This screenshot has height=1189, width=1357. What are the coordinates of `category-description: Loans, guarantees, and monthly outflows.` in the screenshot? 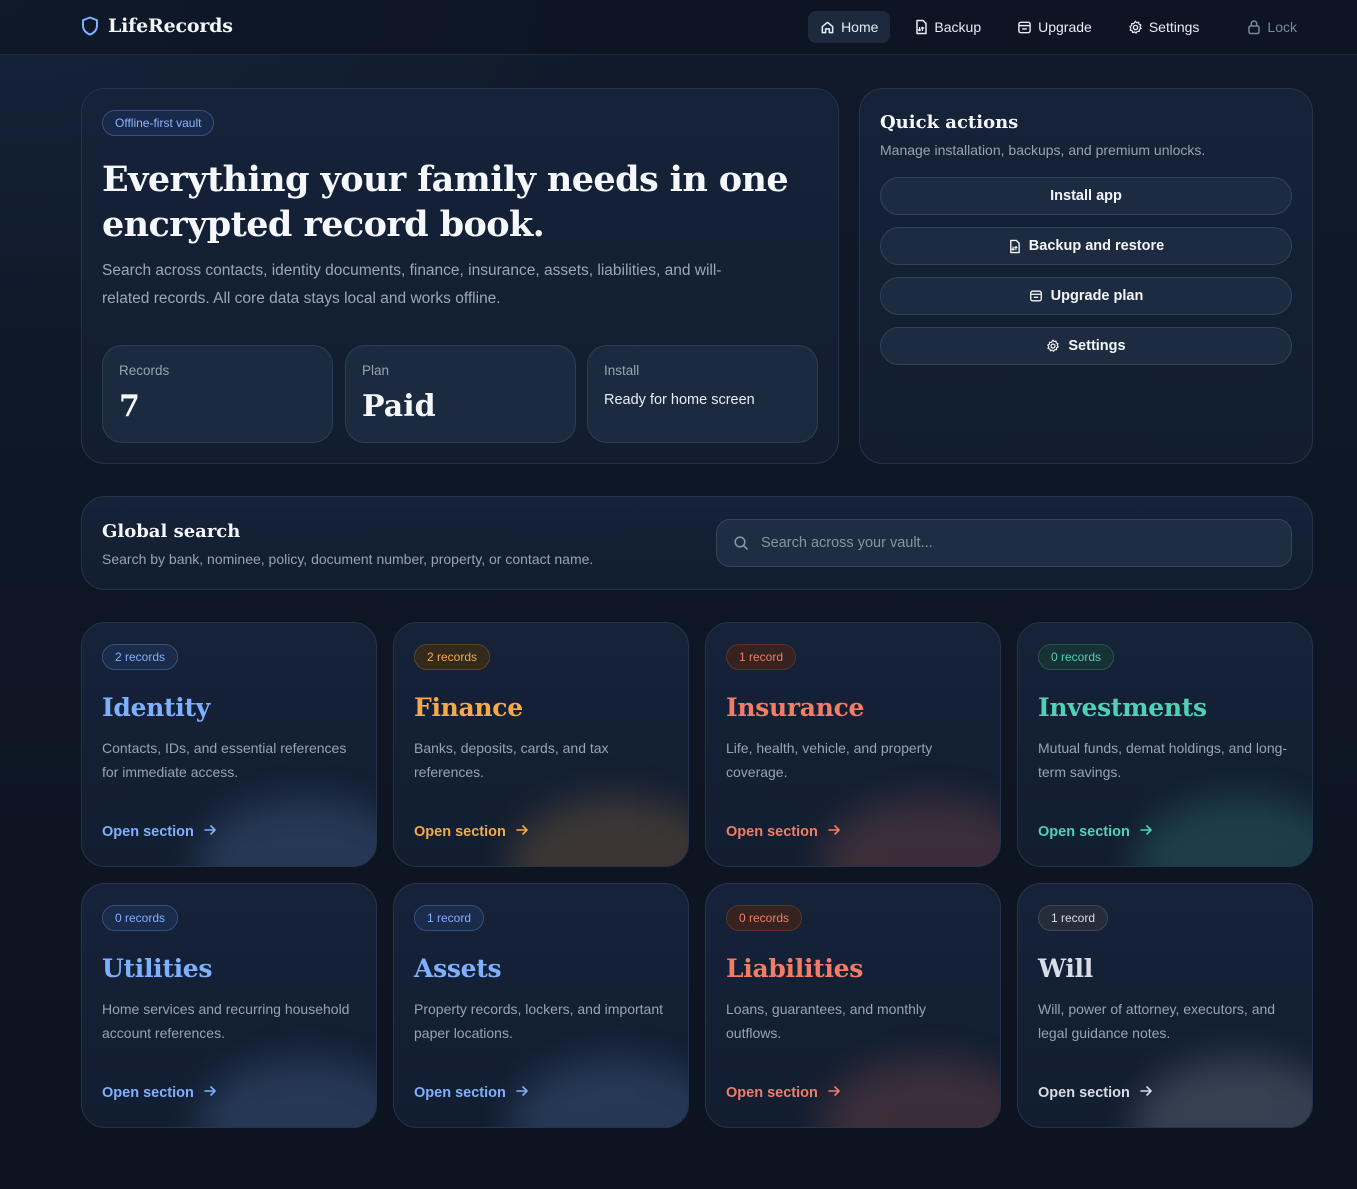 It's located at (826, 1021).